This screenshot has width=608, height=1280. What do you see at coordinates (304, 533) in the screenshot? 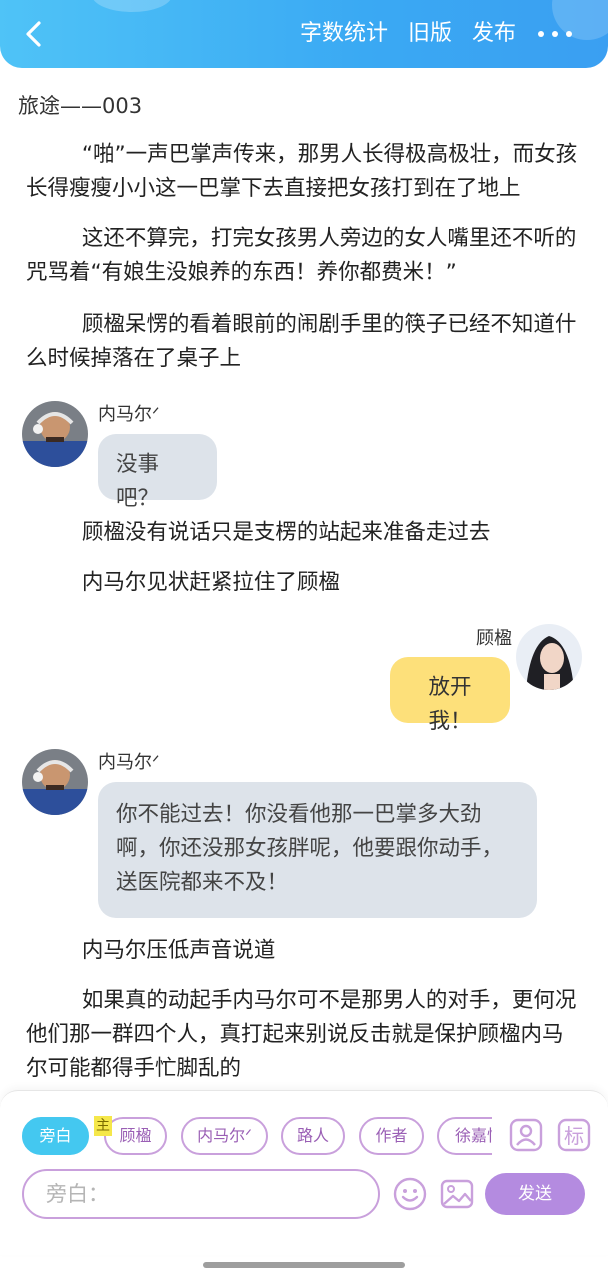
I see `narration-paragraph: 顾楹没有说话只是支楞的站起来准备走过去` at bounding box center [304, 533].